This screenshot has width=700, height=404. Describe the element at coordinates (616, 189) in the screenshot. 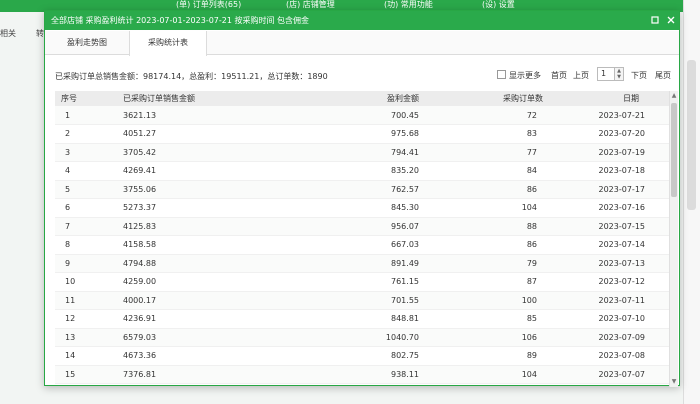

I see `date: 2023-07-17` at that location.